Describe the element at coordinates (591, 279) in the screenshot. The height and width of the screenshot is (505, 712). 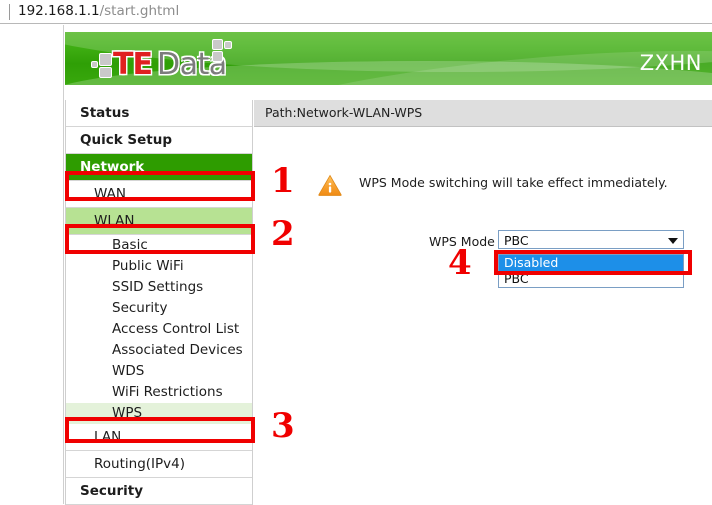
I see `dropdown-option-pbc: PBC` at that location.